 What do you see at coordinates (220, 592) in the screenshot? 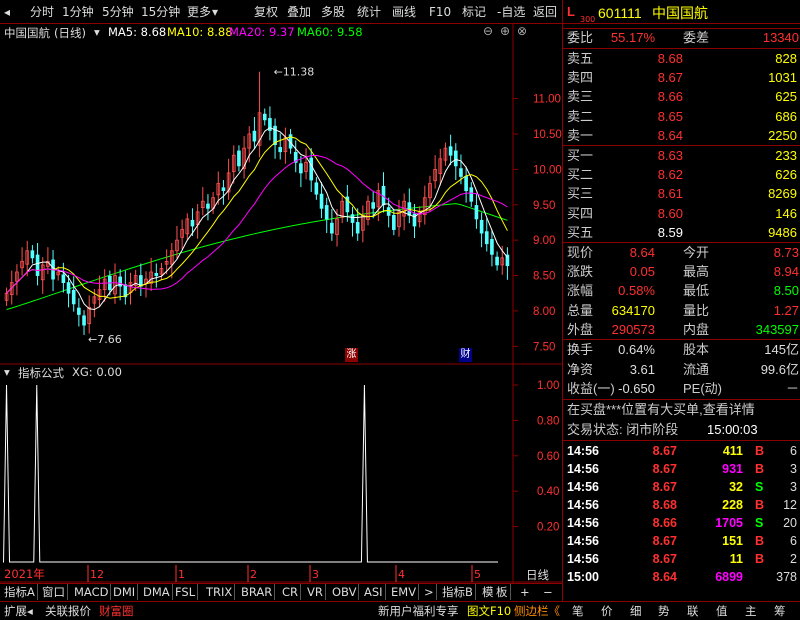
I see `tab-trix: TRIX` at bounding box center [220, 592].